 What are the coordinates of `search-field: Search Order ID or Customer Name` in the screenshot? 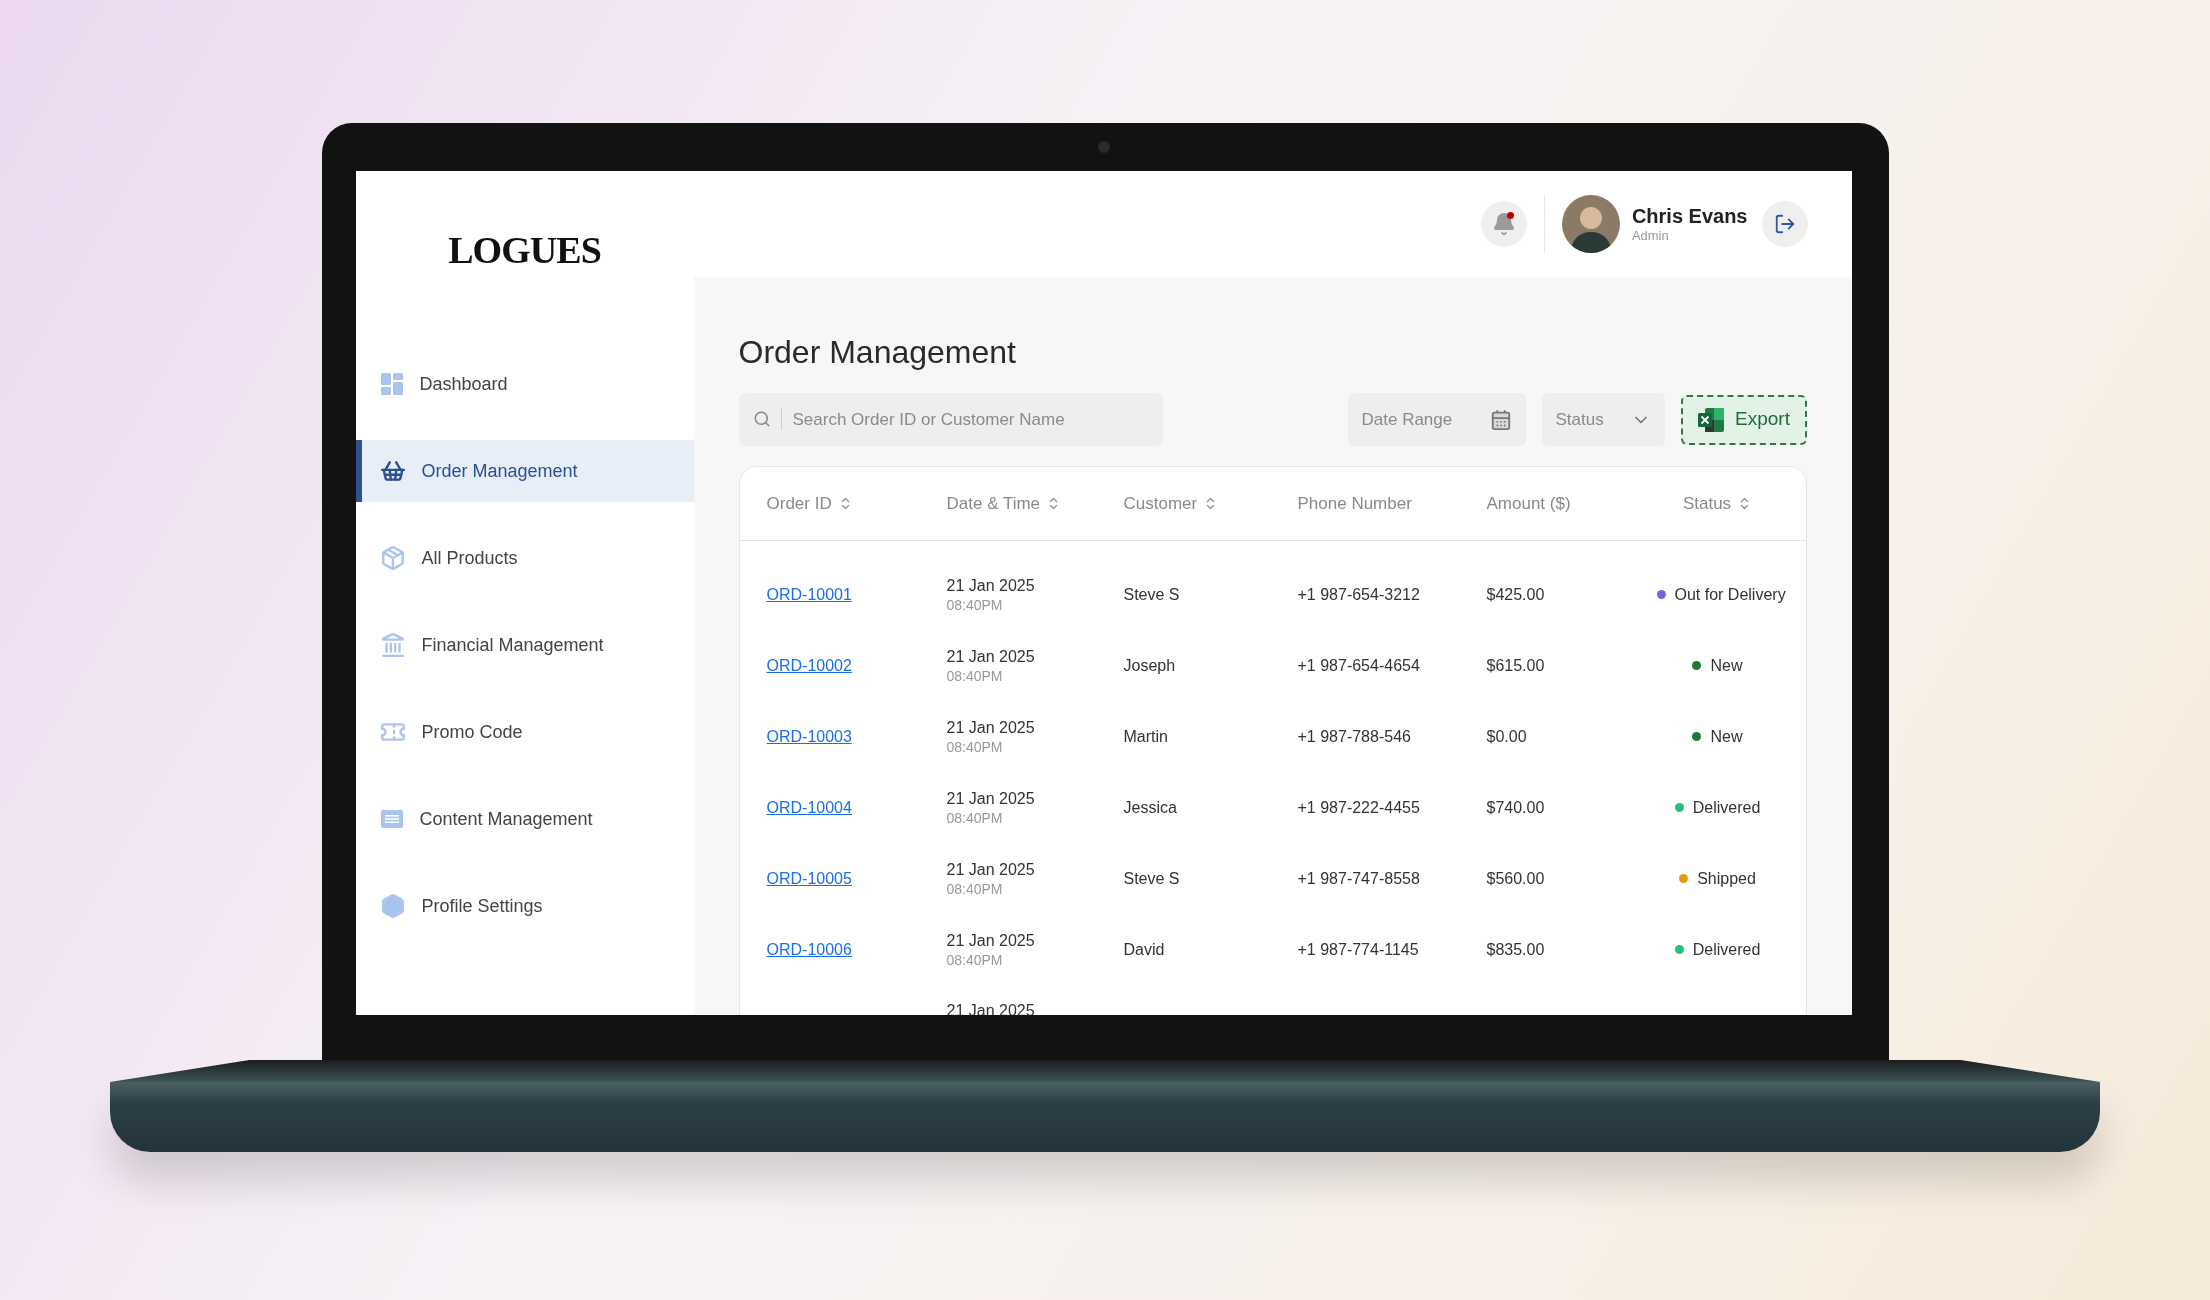 It's located at (950, 419).